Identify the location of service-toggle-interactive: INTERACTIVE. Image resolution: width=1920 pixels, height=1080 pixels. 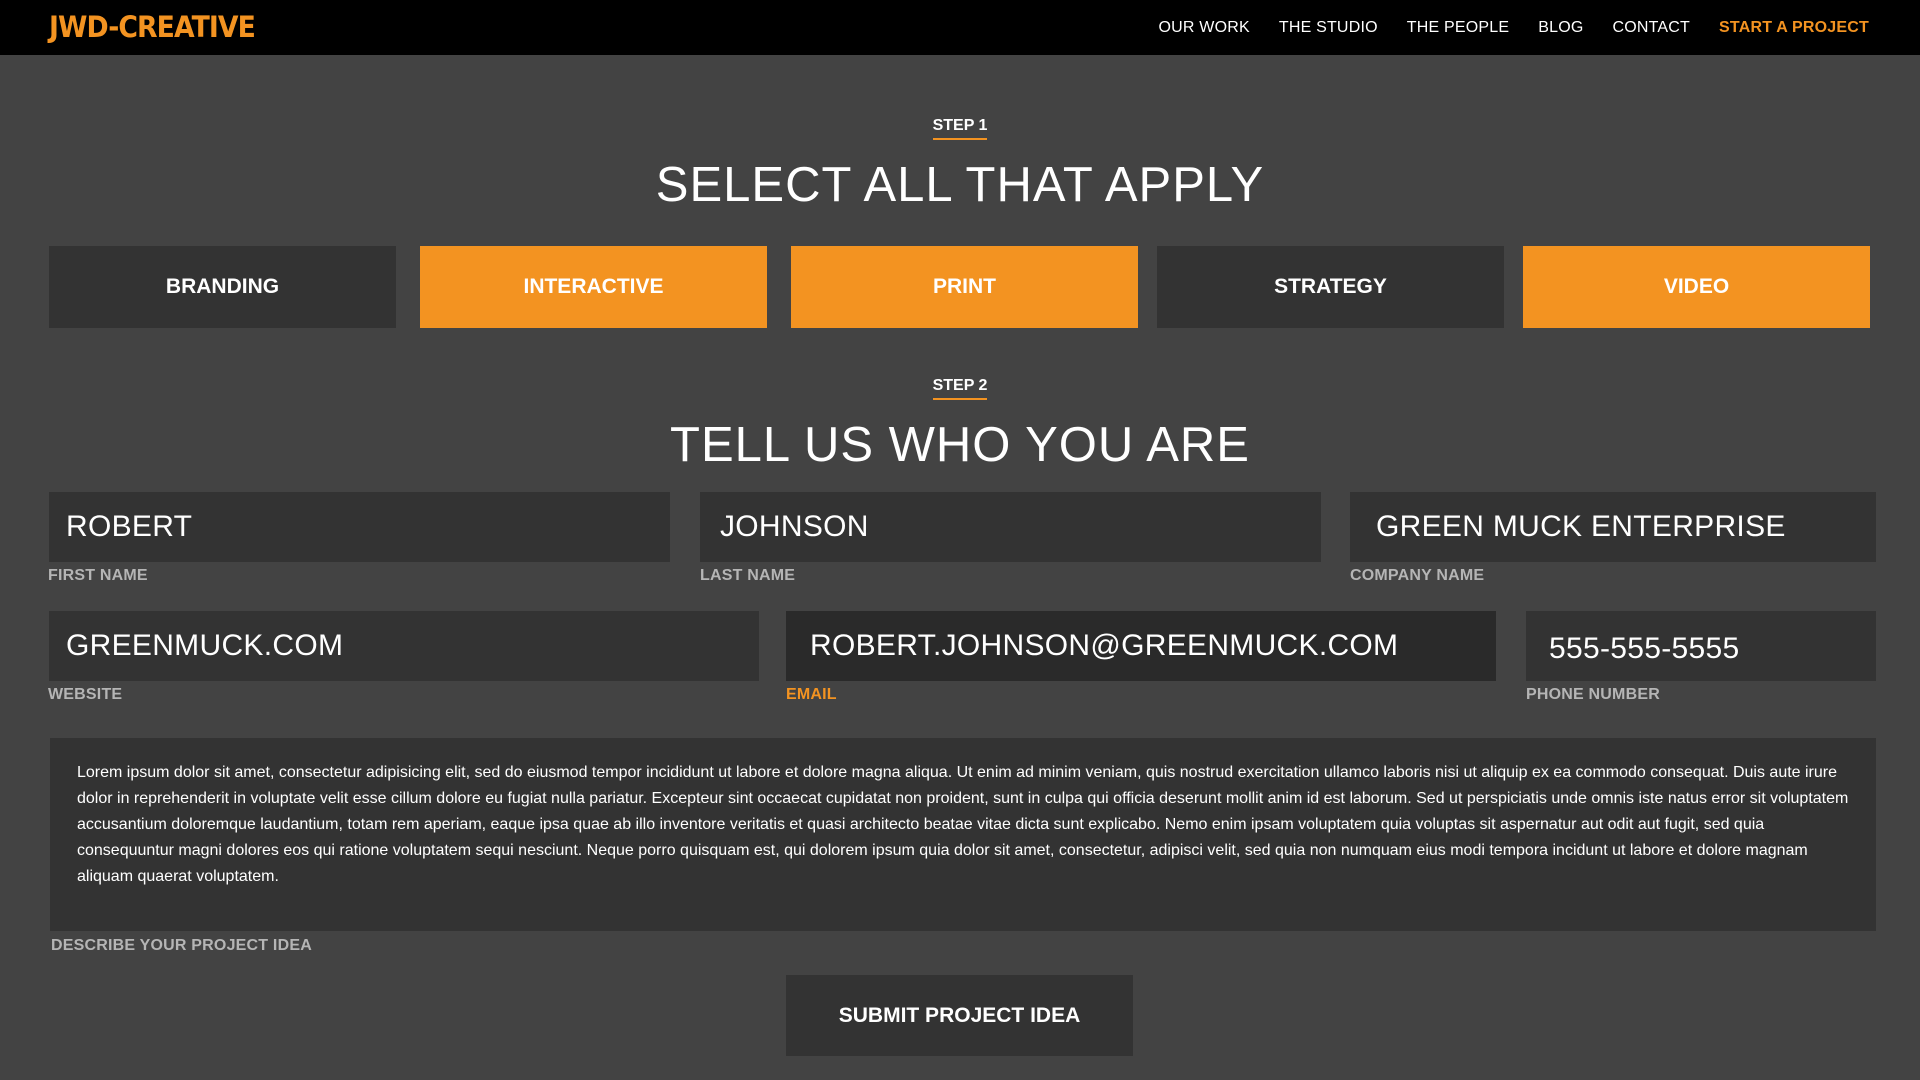
(593, 287).